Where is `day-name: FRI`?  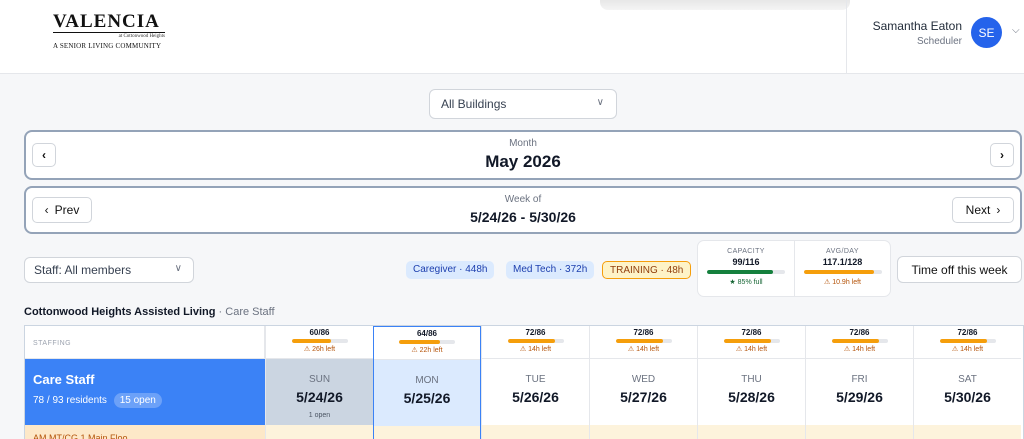 day-name: FRI is located at coordinates (859, 379).